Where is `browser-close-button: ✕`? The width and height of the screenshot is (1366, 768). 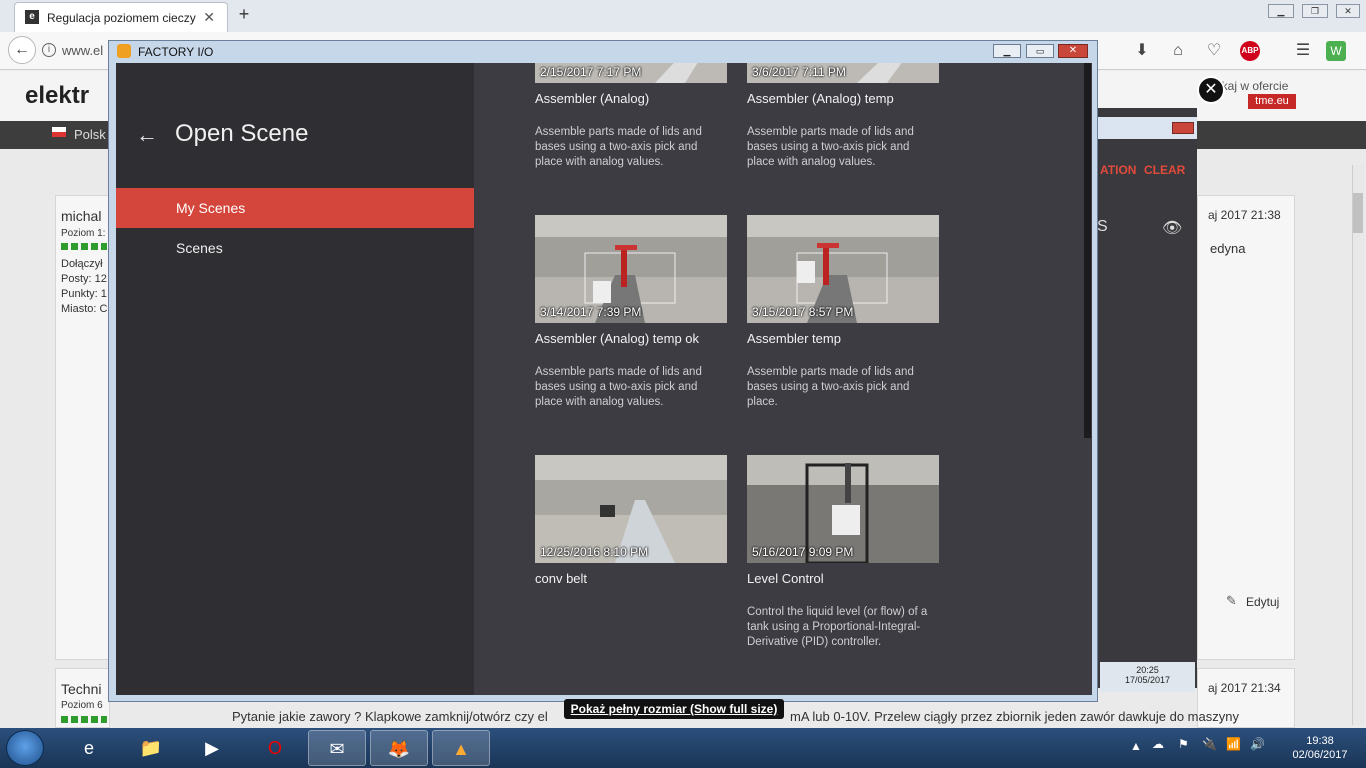
browser-close-button: ✕ is located at coordinates (1348, 11).